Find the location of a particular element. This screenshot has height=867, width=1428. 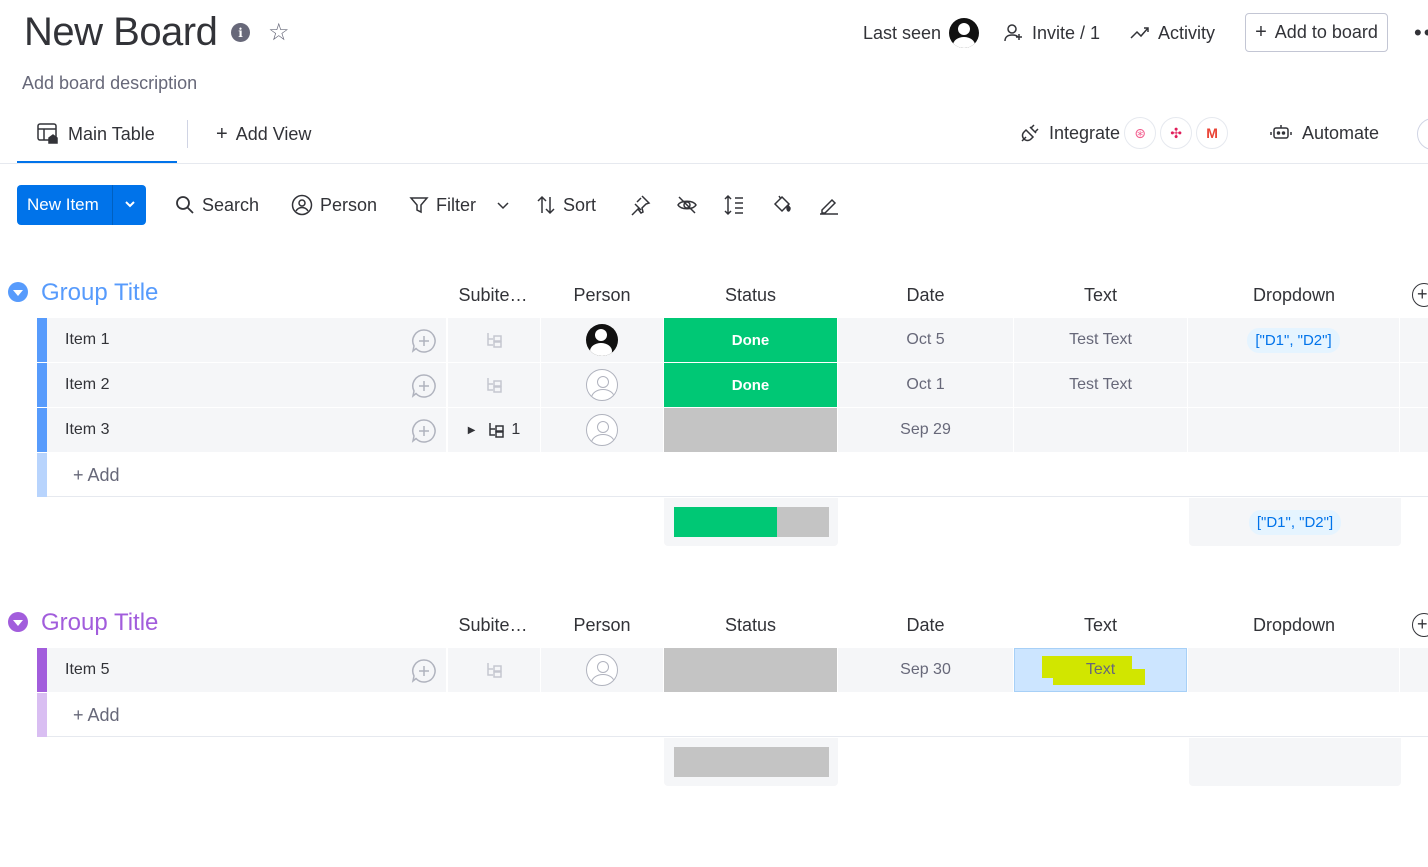

item-name-cell: Item 1 is located at coordinates (246, 340).